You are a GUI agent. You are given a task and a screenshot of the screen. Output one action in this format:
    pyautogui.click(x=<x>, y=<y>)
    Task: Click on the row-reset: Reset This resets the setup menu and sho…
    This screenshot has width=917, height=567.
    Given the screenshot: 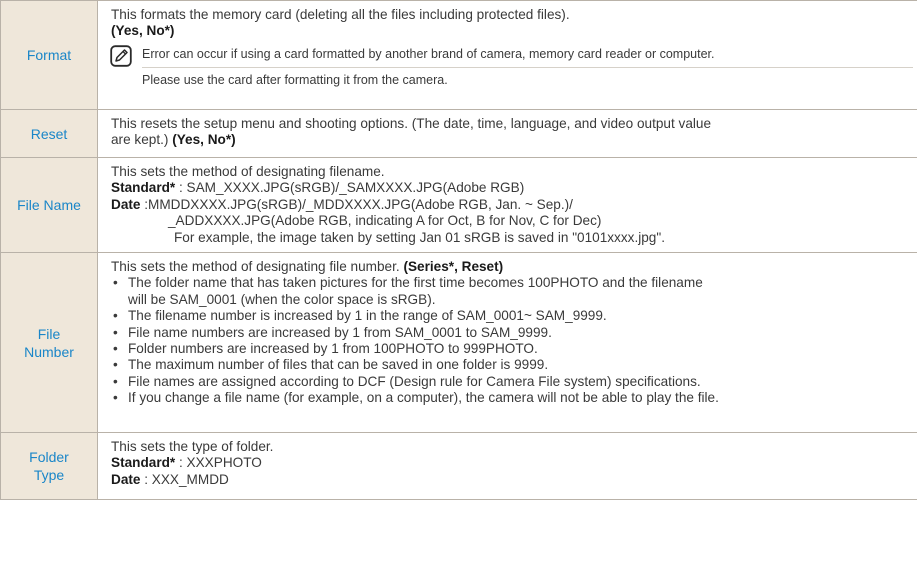 What is the action you would take?
    pyautogui.click(x=458, y=133)
    